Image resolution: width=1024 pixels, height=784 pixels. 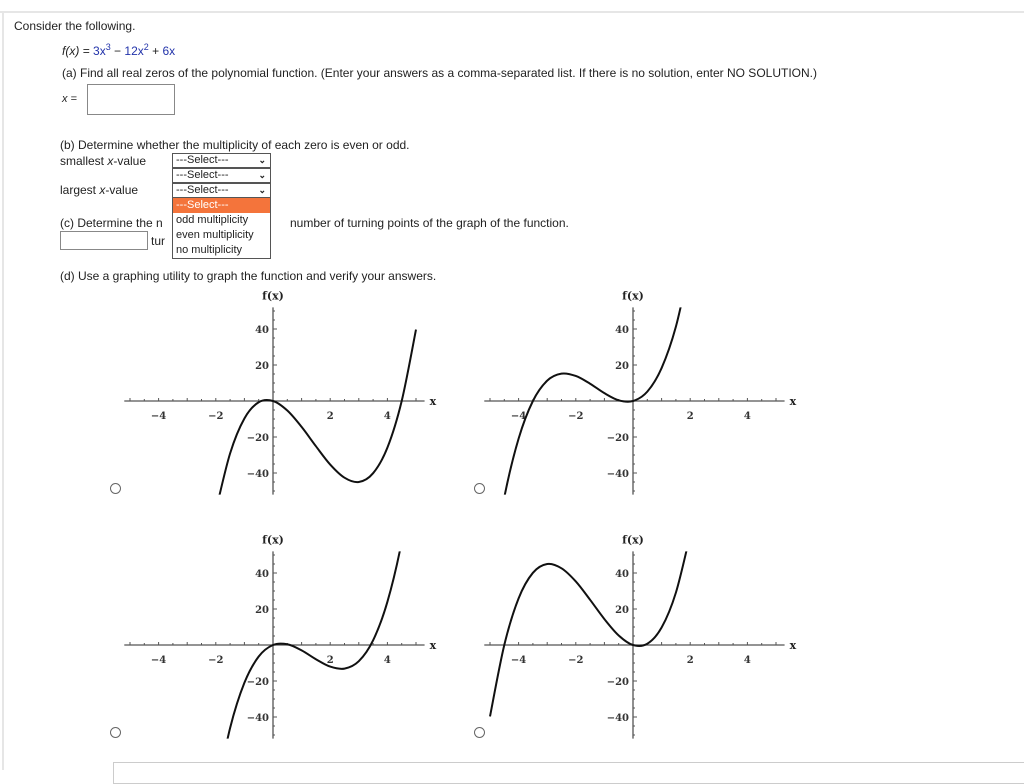 What do you see at coordinates (221, 205) in the screenshot?
I see `dropdown-option-select: ---Select---` at bounding box center [221, 205].